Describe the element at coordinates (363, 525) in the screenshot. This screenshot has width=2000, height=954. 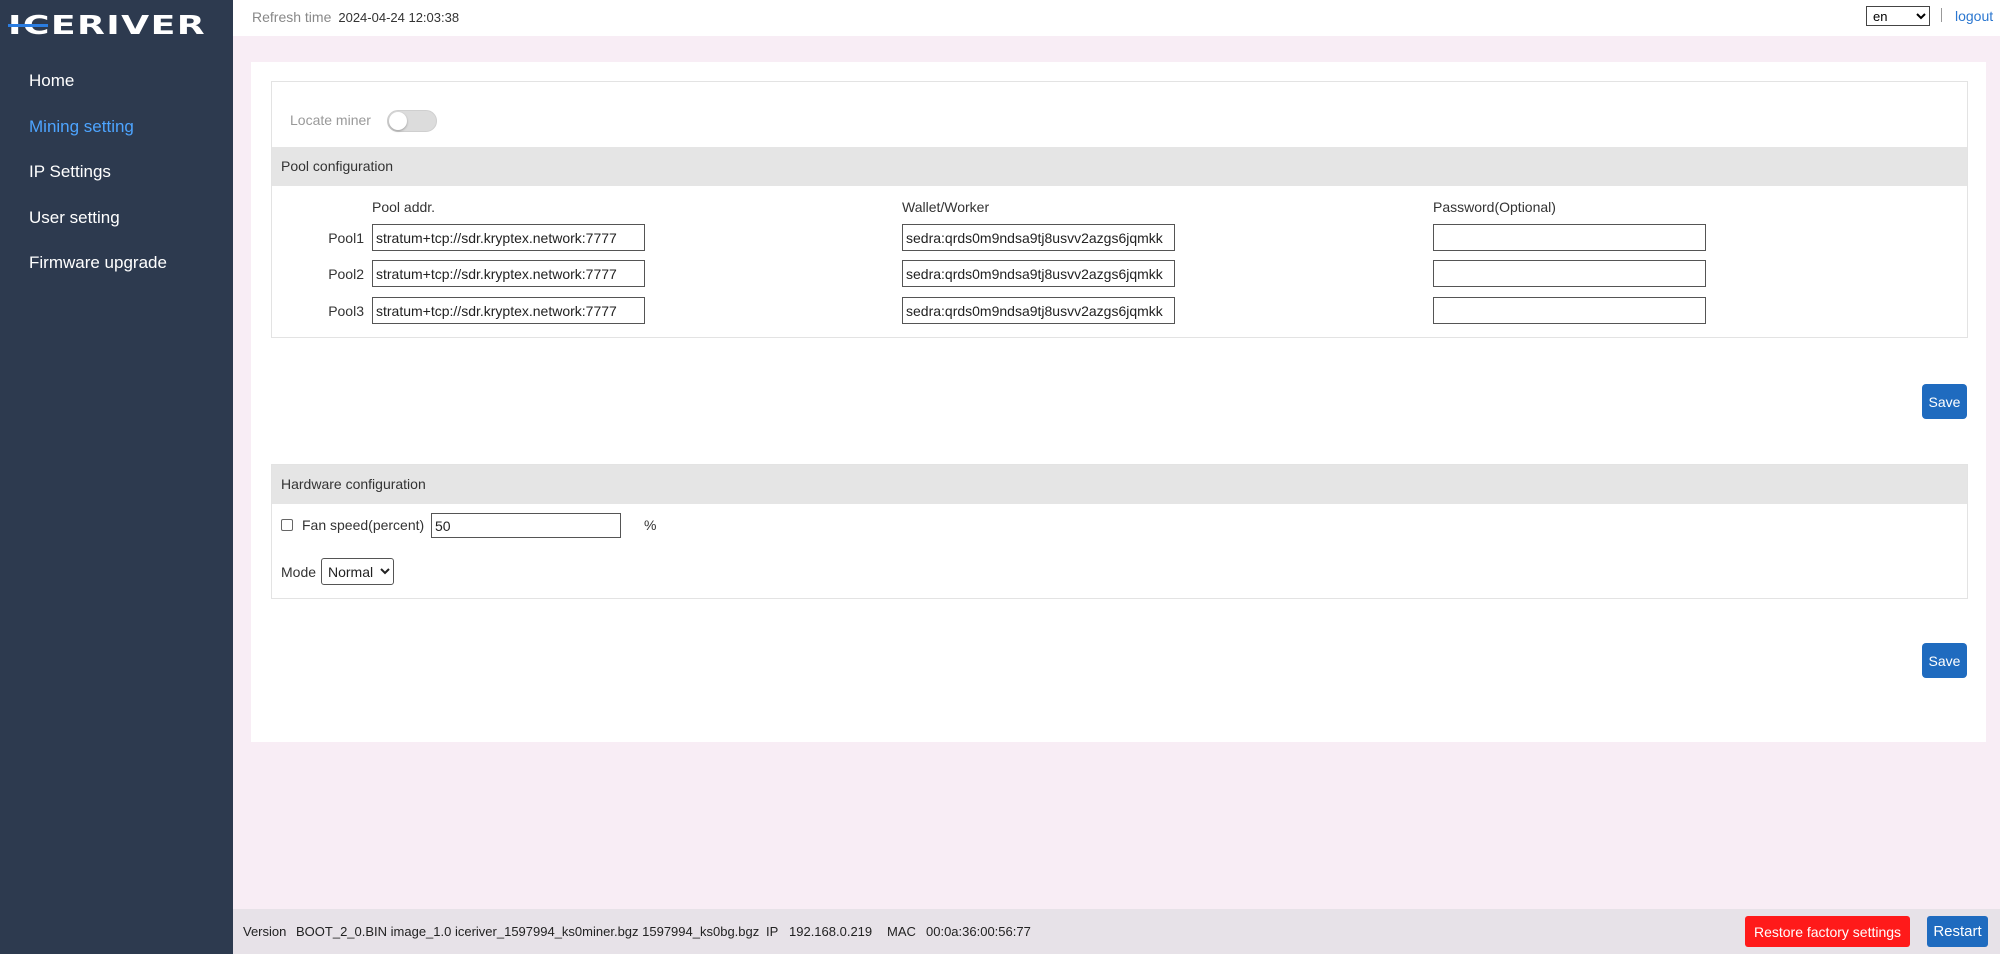
I see `fan-speed-label: Fan speed(percent)` at that location.